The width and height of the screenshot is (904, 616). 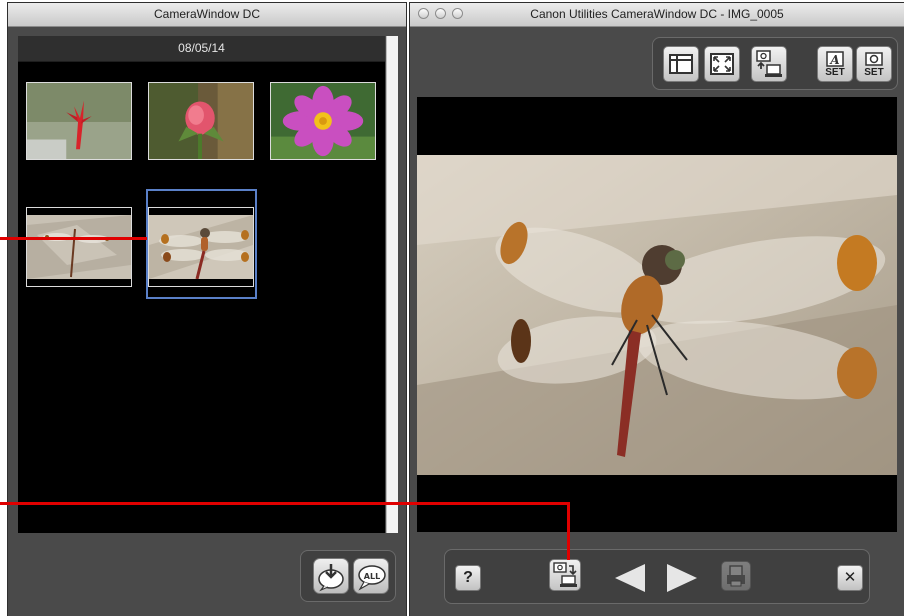 I want to click on camera-transfer-icon, so click(x=565, y=574).